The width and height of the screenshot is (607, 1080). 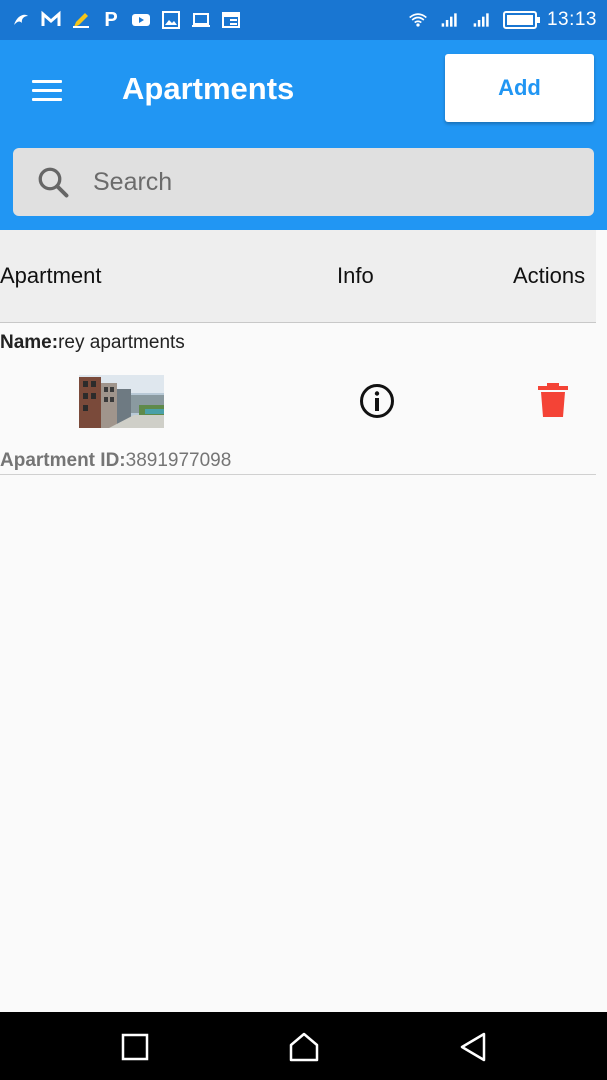 What do you see at coordinates (21, 20) in the screenshot?
I see `swift-icon` at bounding box center [21, 20].